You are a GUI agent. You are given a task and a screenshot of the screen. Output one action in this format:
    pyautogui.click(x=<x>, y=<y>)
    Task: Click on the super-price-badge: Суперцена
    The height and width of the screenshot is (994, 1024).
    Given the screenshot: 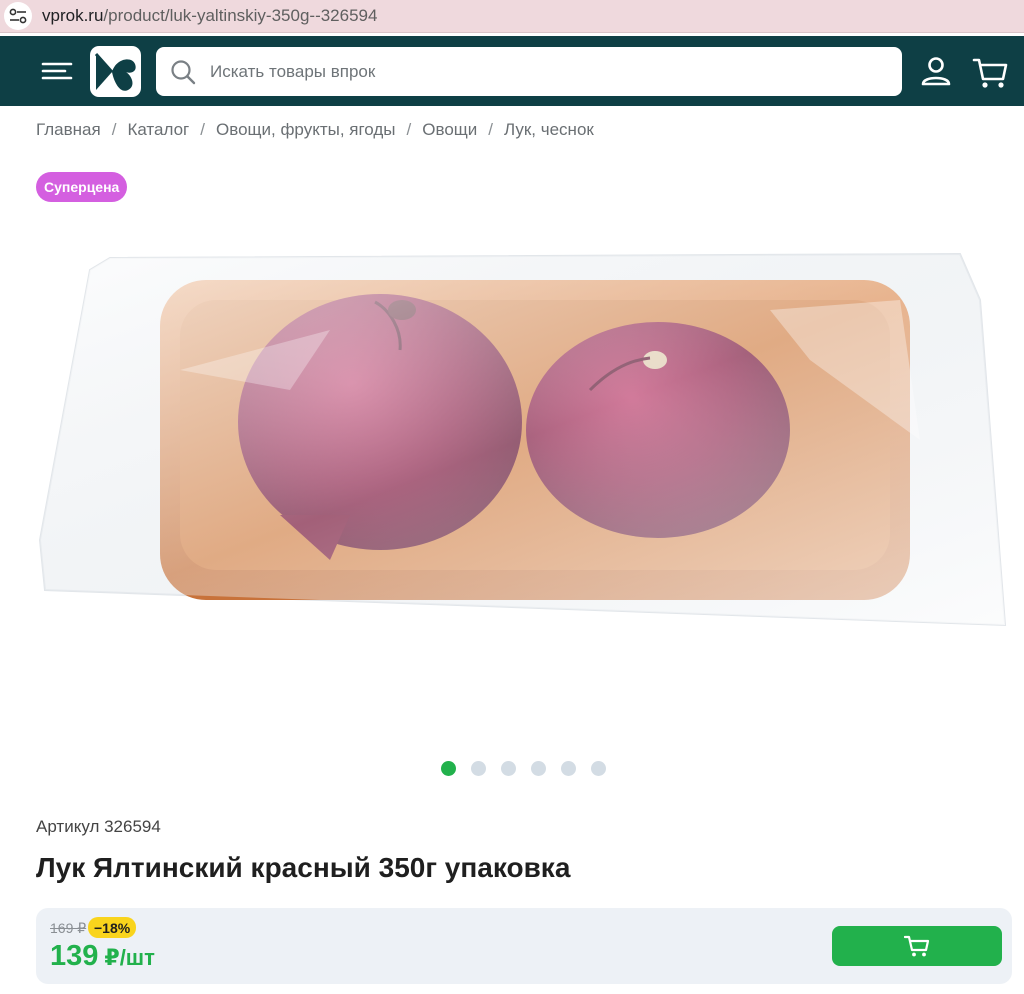 What is the action you would take?
    pyautogui.click(x=82, y=187)
    